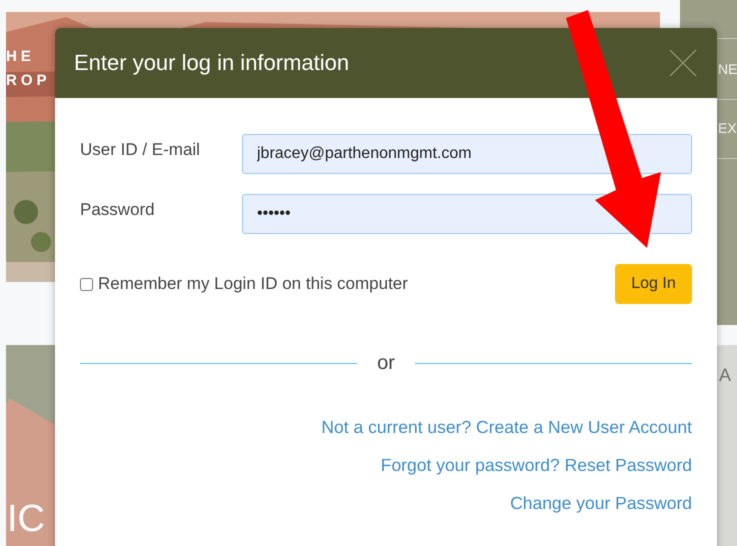 The height and width of the screenshot is (546, 737). I want to click on link: Forgot your password? Reset Password, so click(536, 465).